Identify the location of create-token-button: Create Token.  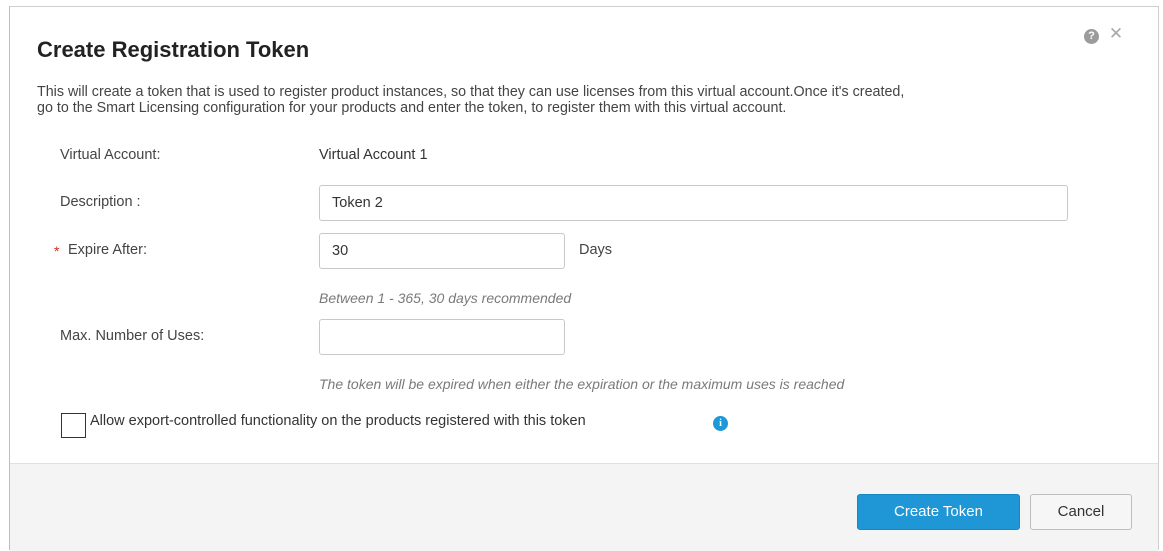
(938, 512).